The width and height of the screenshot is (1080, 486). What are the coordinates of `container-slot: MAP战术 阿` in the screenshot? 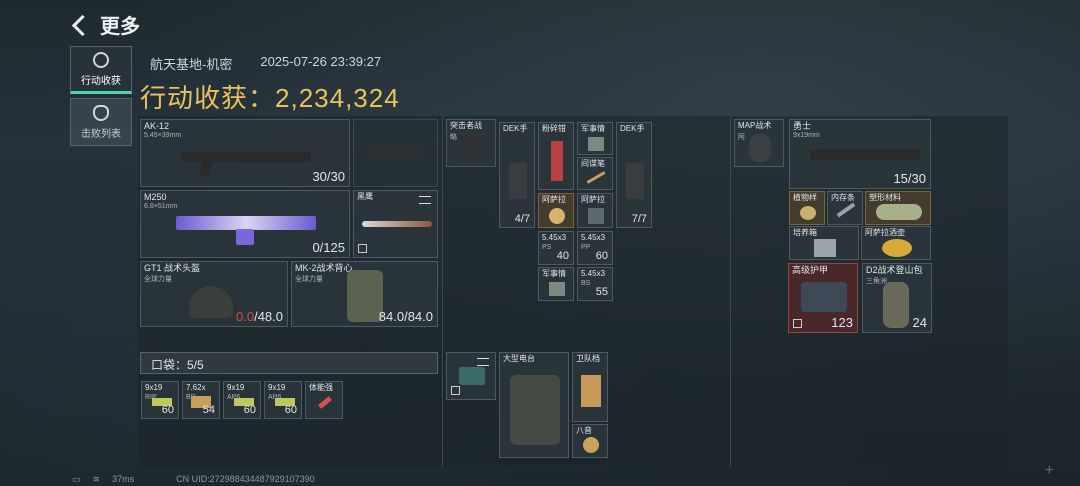 It's located at (759, 143).